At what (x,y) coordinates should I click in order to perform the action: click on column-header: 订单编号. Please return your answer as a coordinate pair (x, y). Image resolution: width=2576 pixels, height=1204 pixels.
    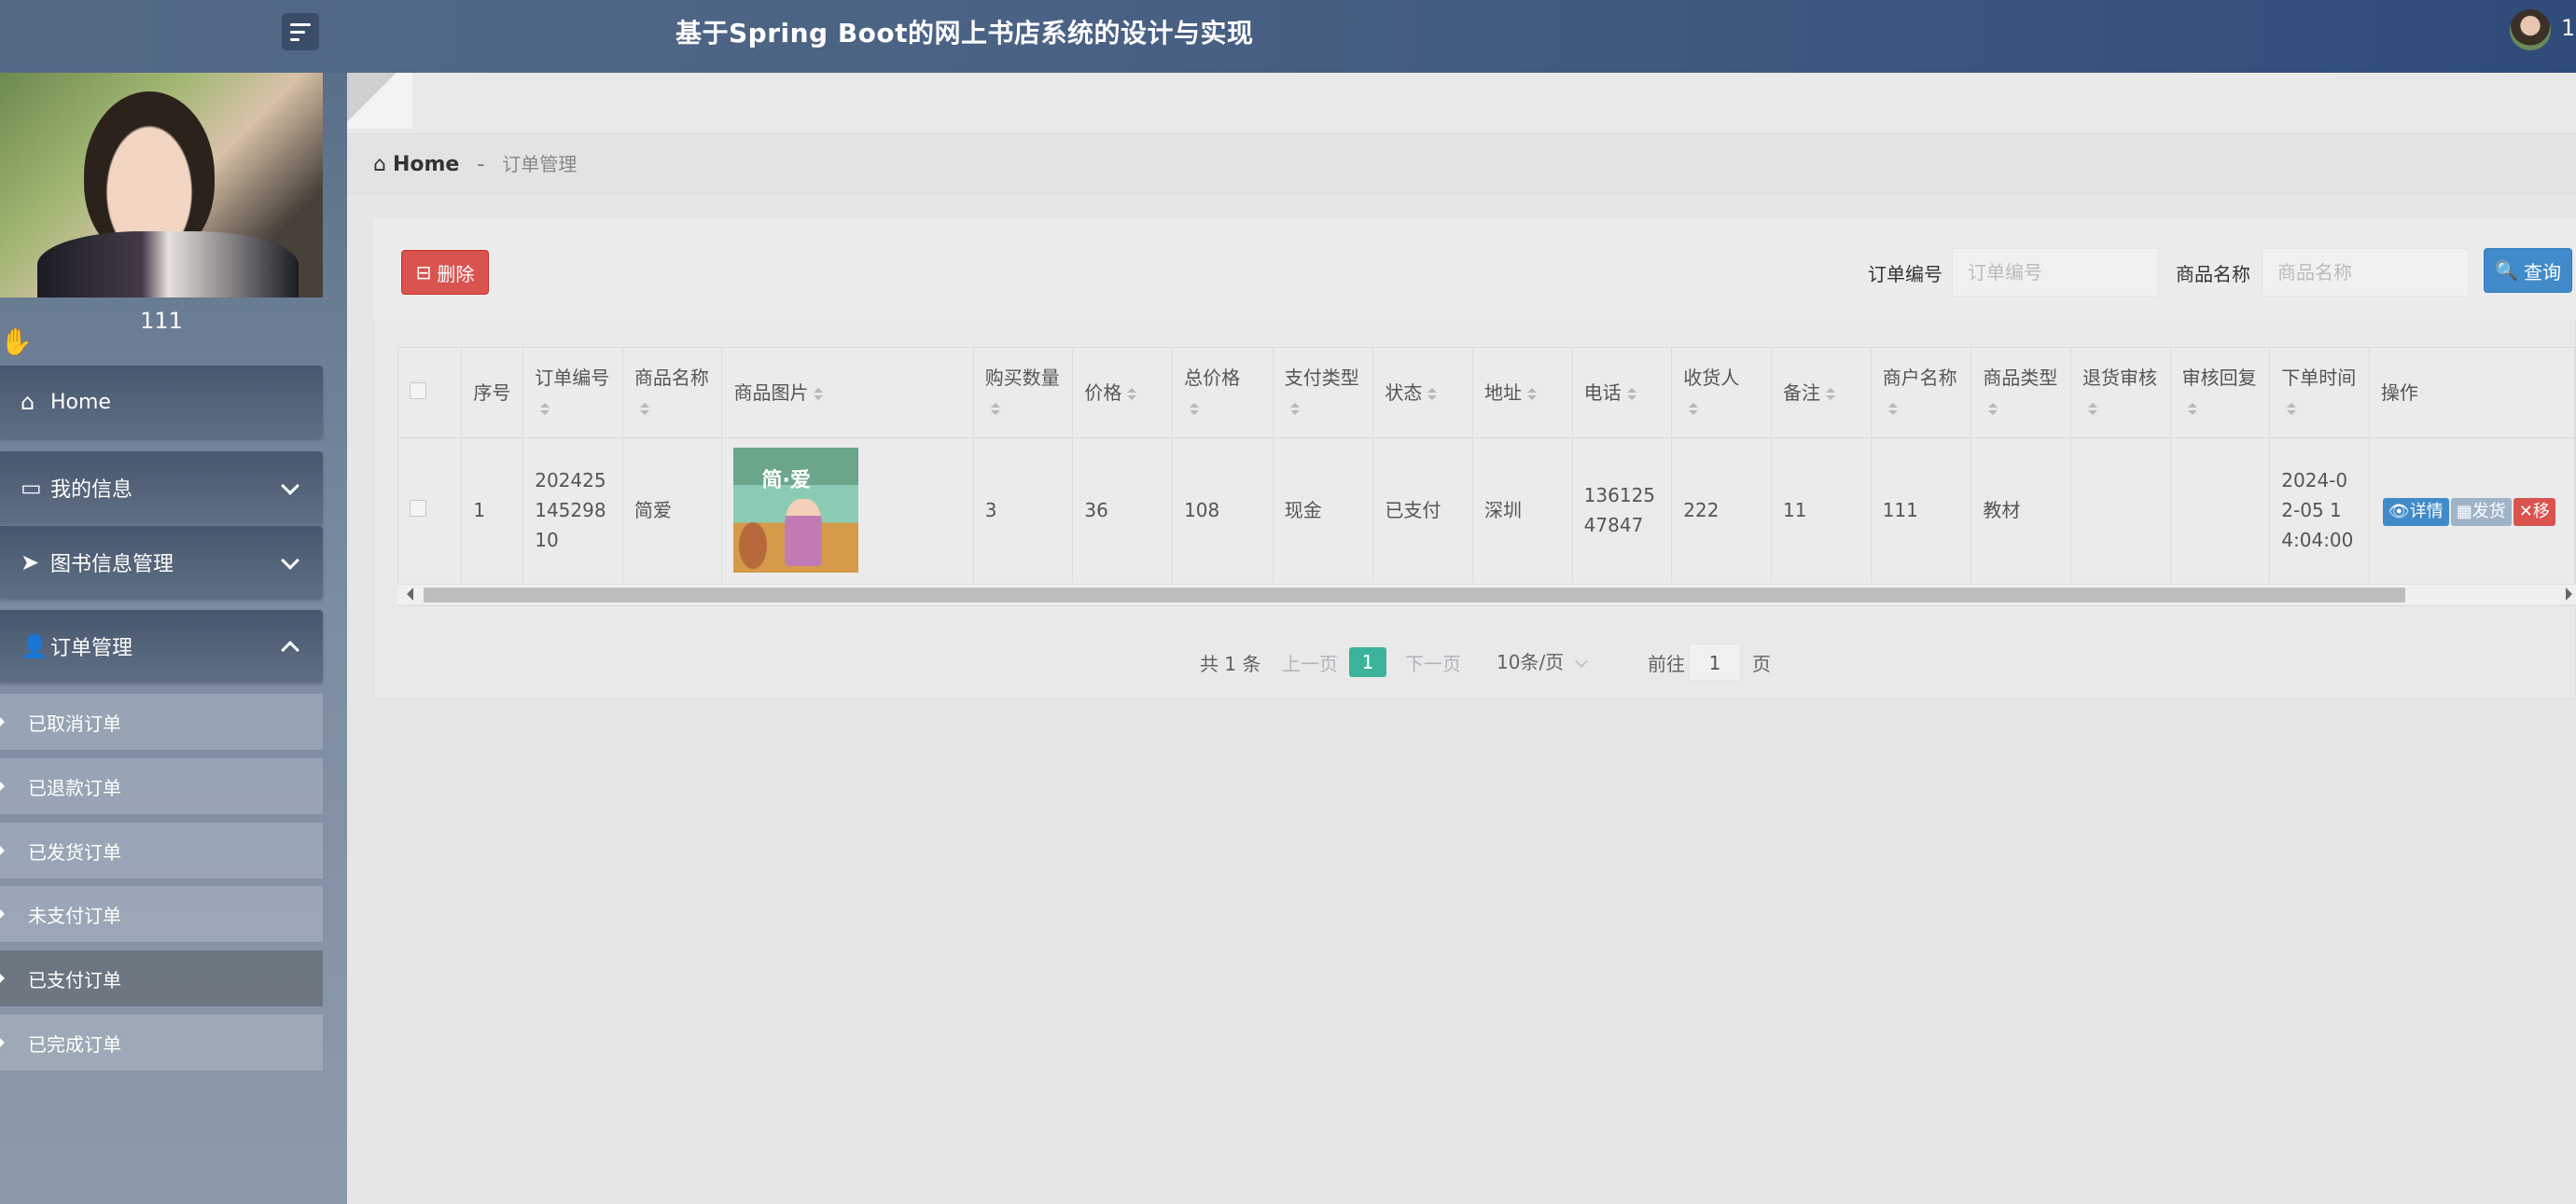
    Looking at the image, I should click on (572, 392).